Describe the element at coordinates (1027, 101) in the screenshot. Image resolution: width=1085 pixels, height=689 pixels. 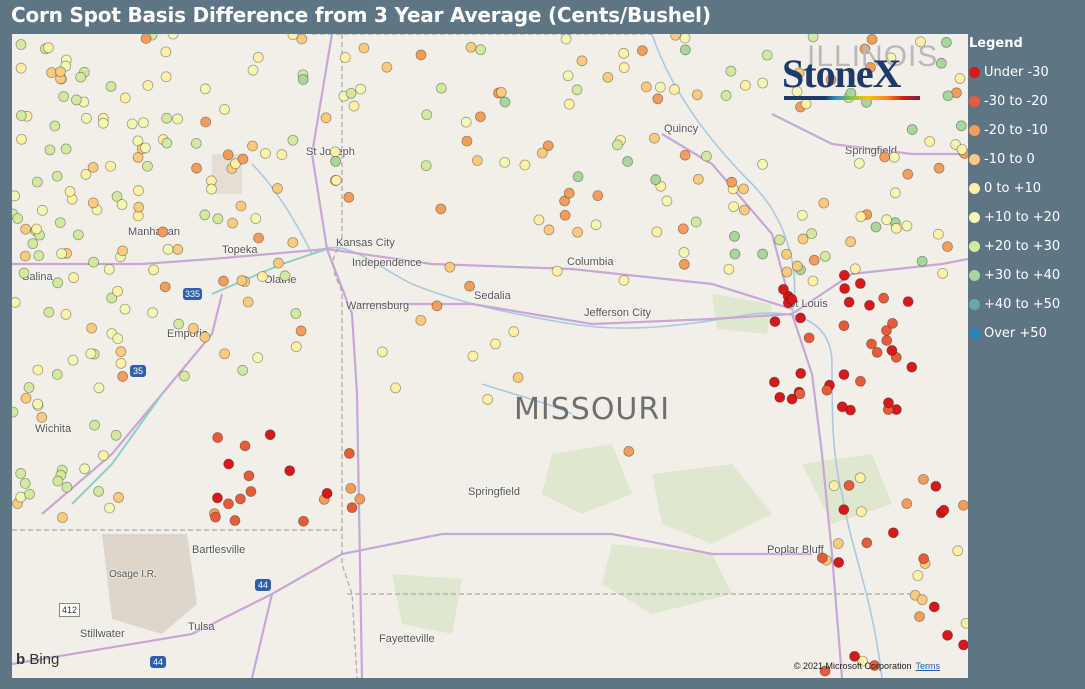
I see `legend-item: -30 to -20` at that location.